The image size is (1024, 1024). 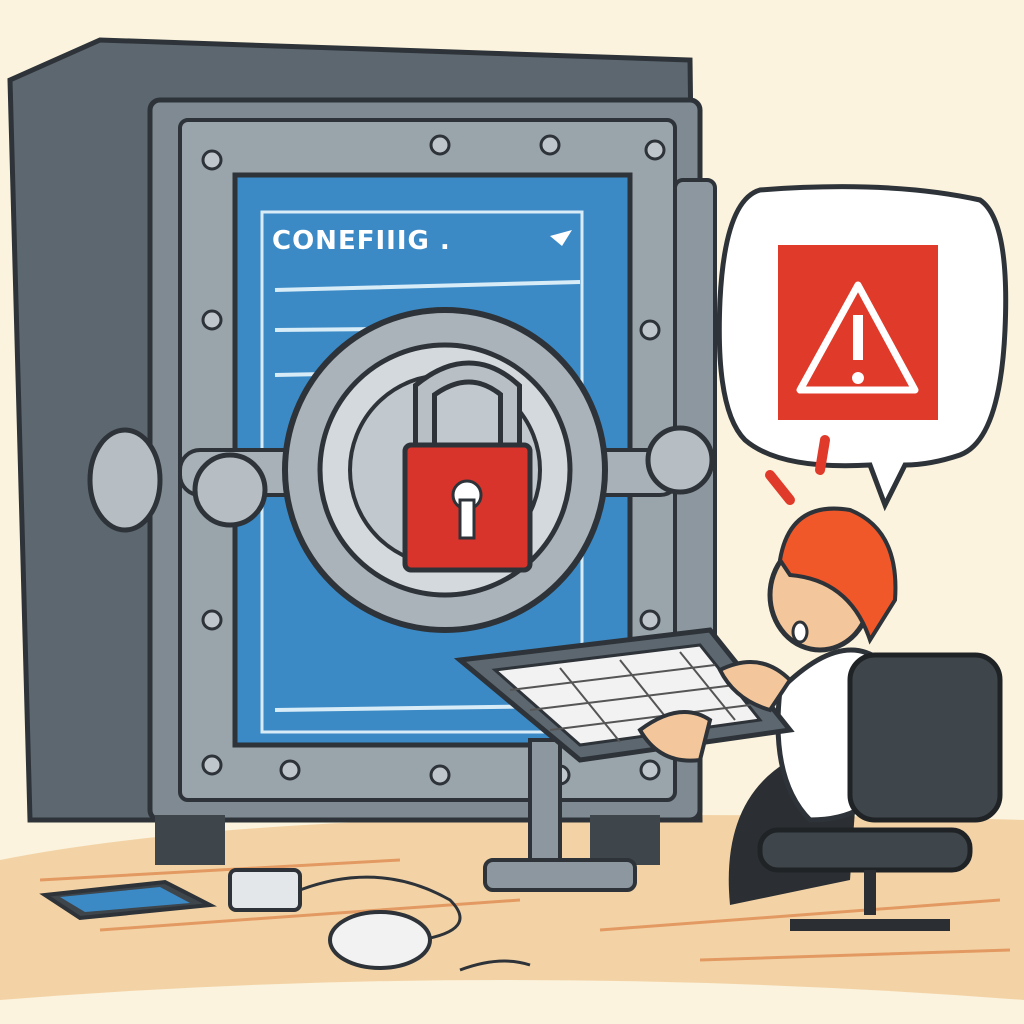 I want to click on screen-title: CONEFIIIG ., so click(x=361, y=241).